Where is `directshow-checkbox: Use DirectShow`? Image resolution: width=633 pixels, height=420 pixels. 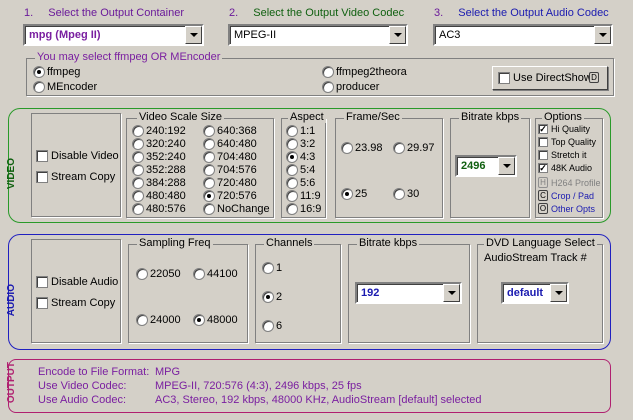
directshow-checkbox: Use DirectShow is located at coordinates (545, 78).